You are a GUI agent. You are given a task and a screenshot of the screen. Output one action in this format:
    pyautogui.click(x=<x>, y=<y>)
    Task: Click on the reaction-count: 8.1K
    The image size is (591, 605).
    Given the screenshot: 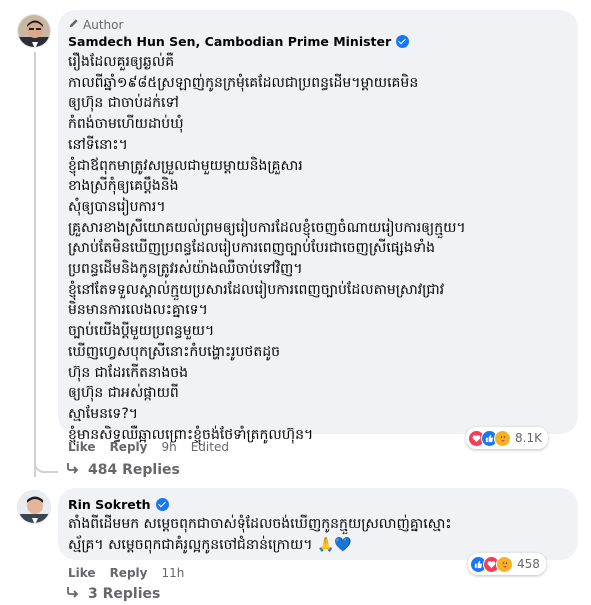 What is the action you would take?
    pyautogui.click(x=528, y=438)
    